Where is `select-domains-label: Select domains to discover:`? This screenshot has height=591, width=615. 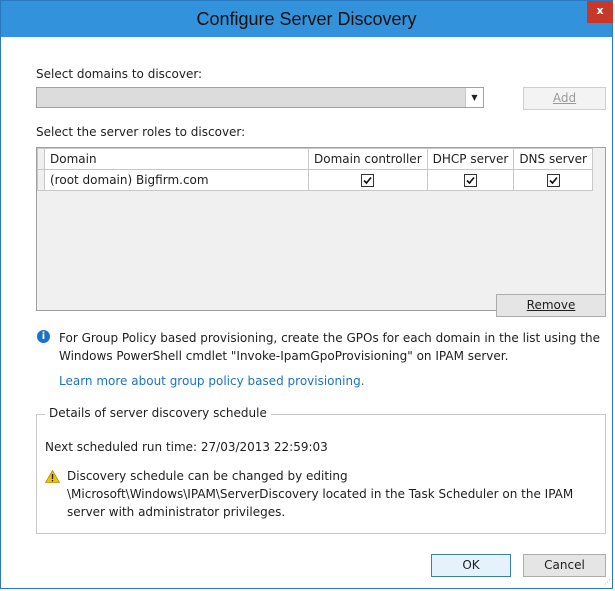
select-domains-label: Select domains to discover: is located at coordinates (119, 74).